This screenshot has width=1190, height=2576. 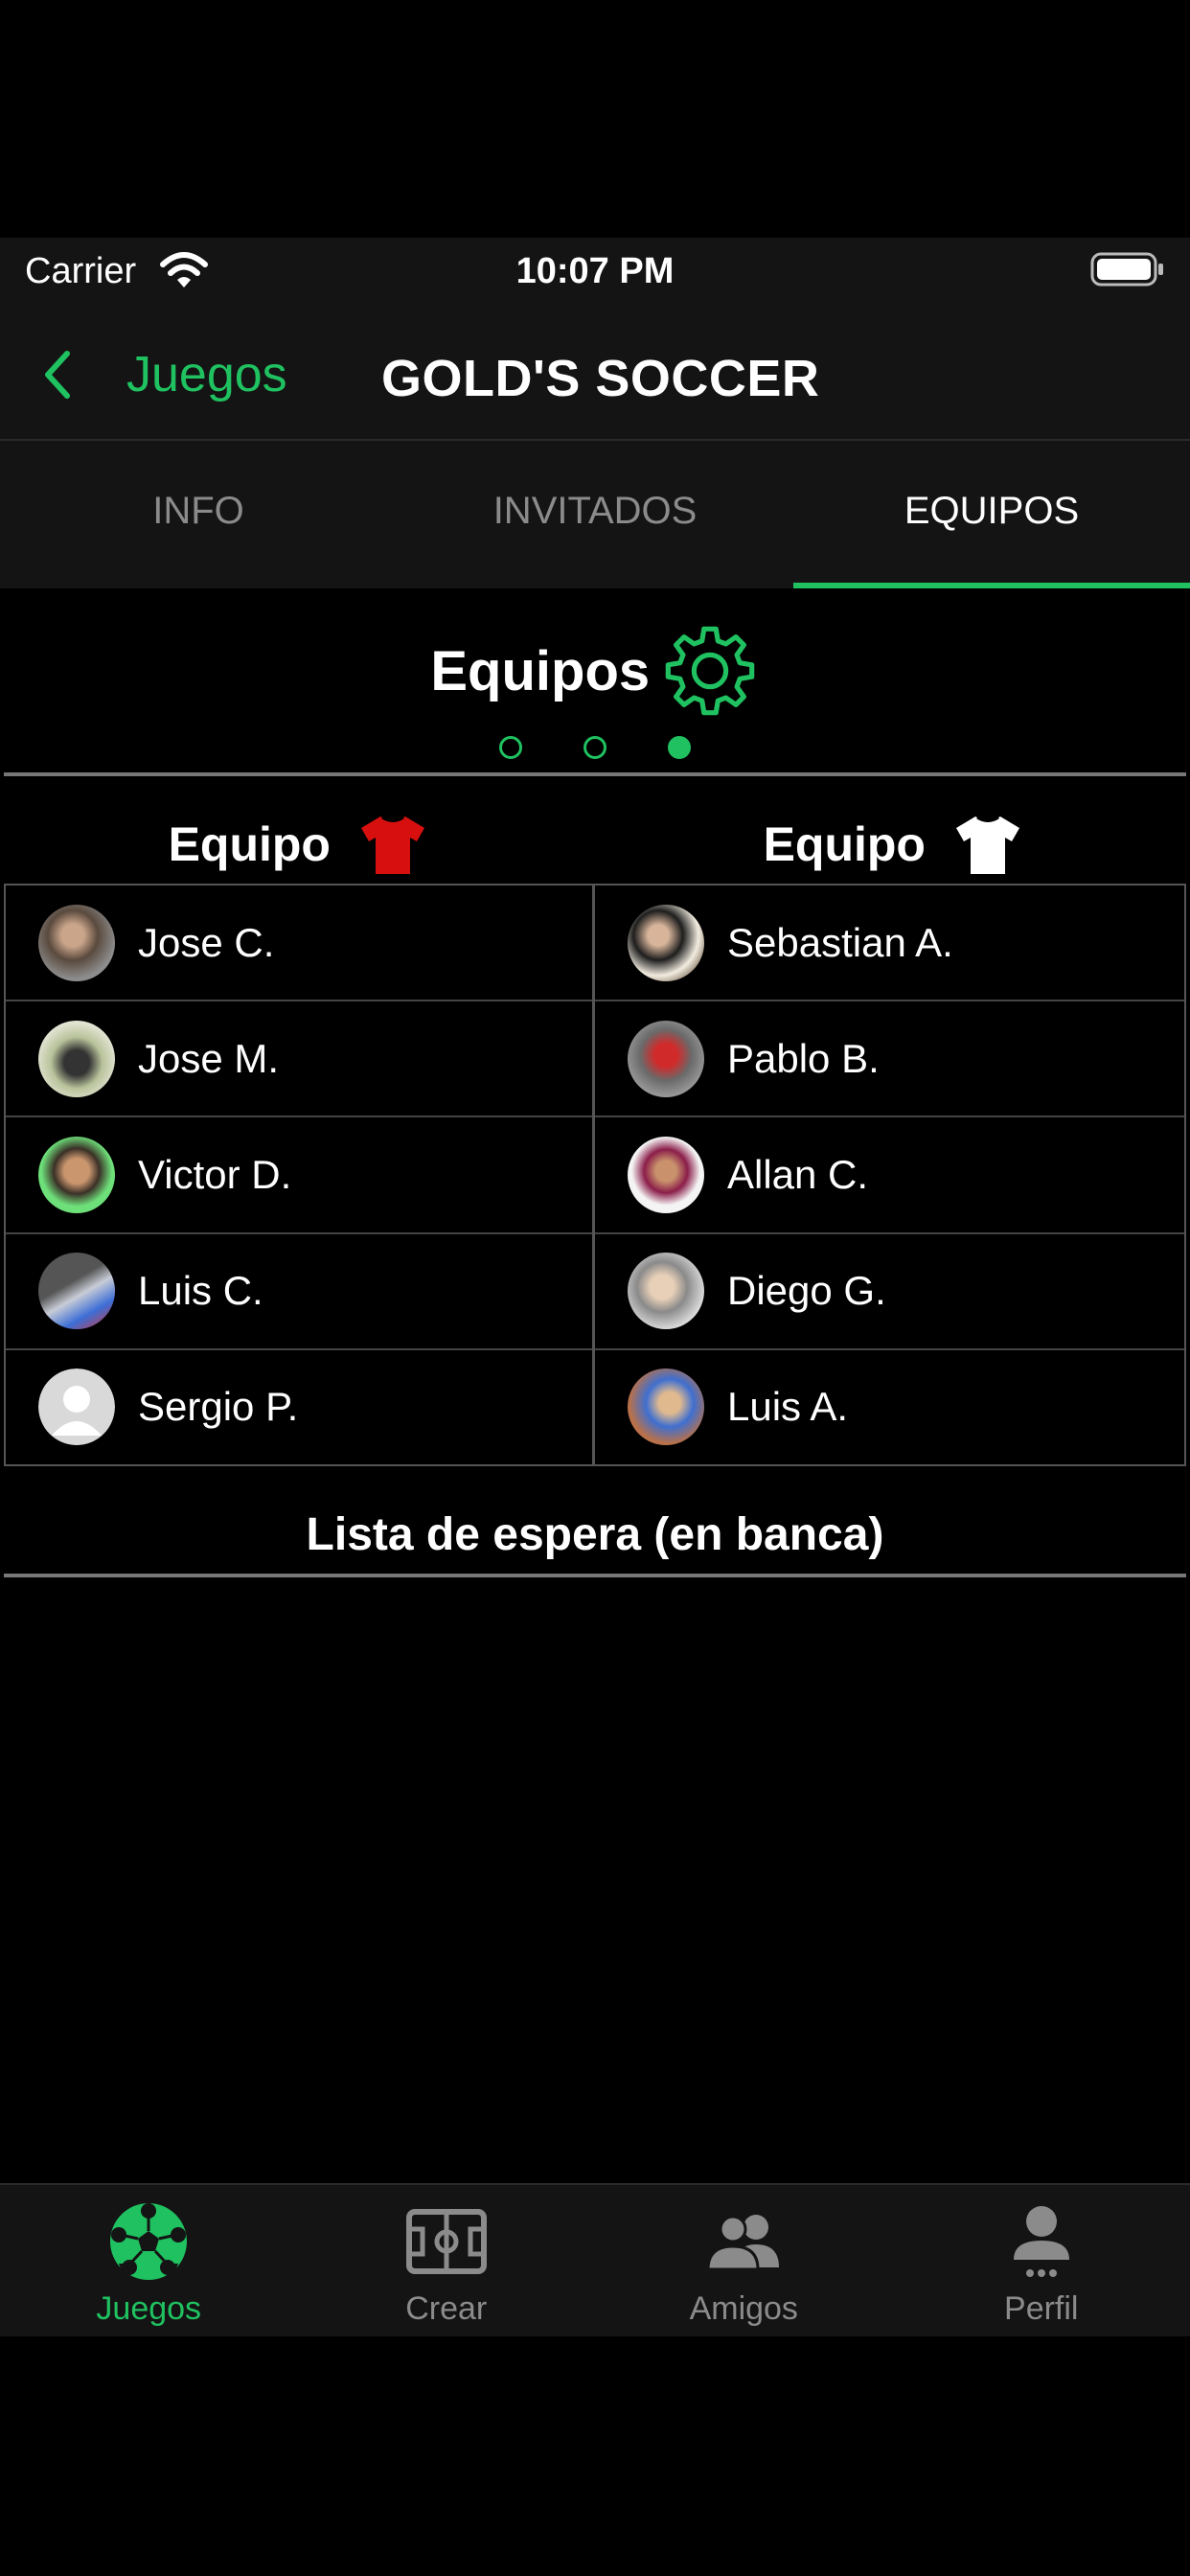 I want to click on white-shirt-icon, so click(x=988, y=845).